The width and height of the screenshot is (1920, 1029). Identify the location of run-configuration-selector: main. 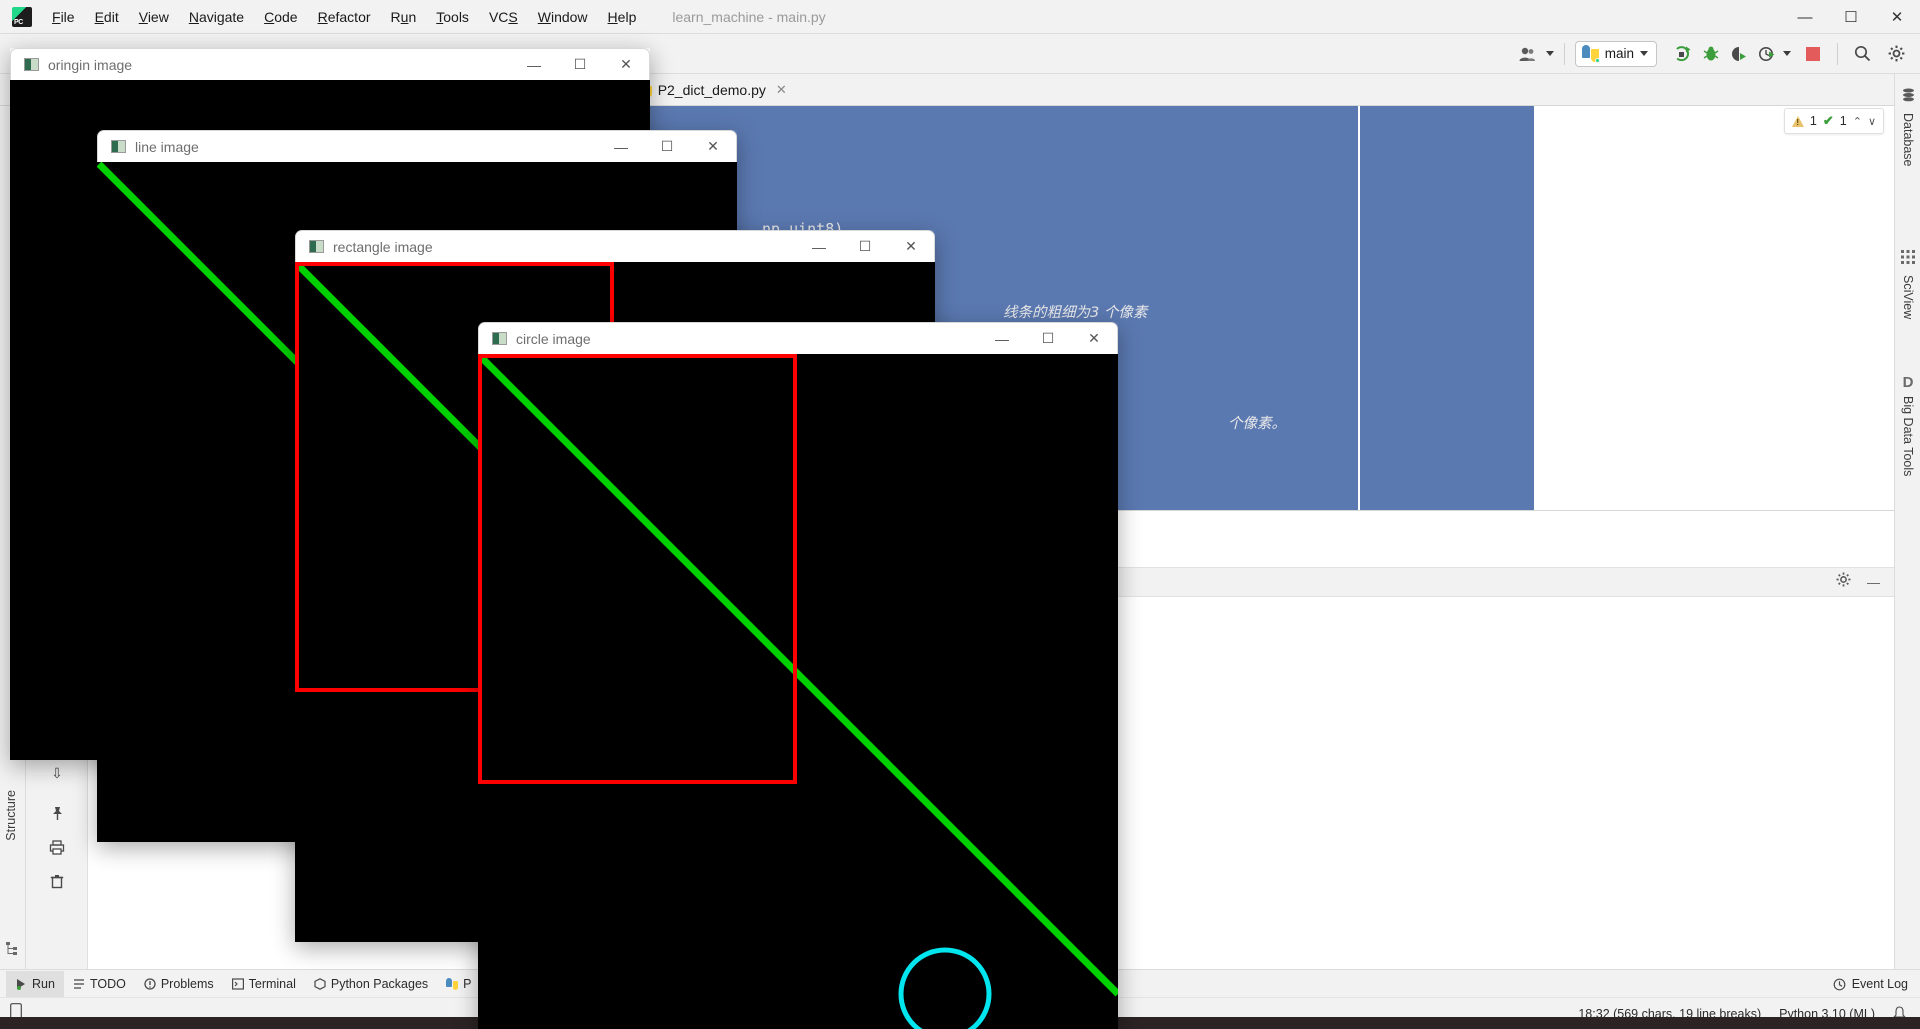
(1615, 53).